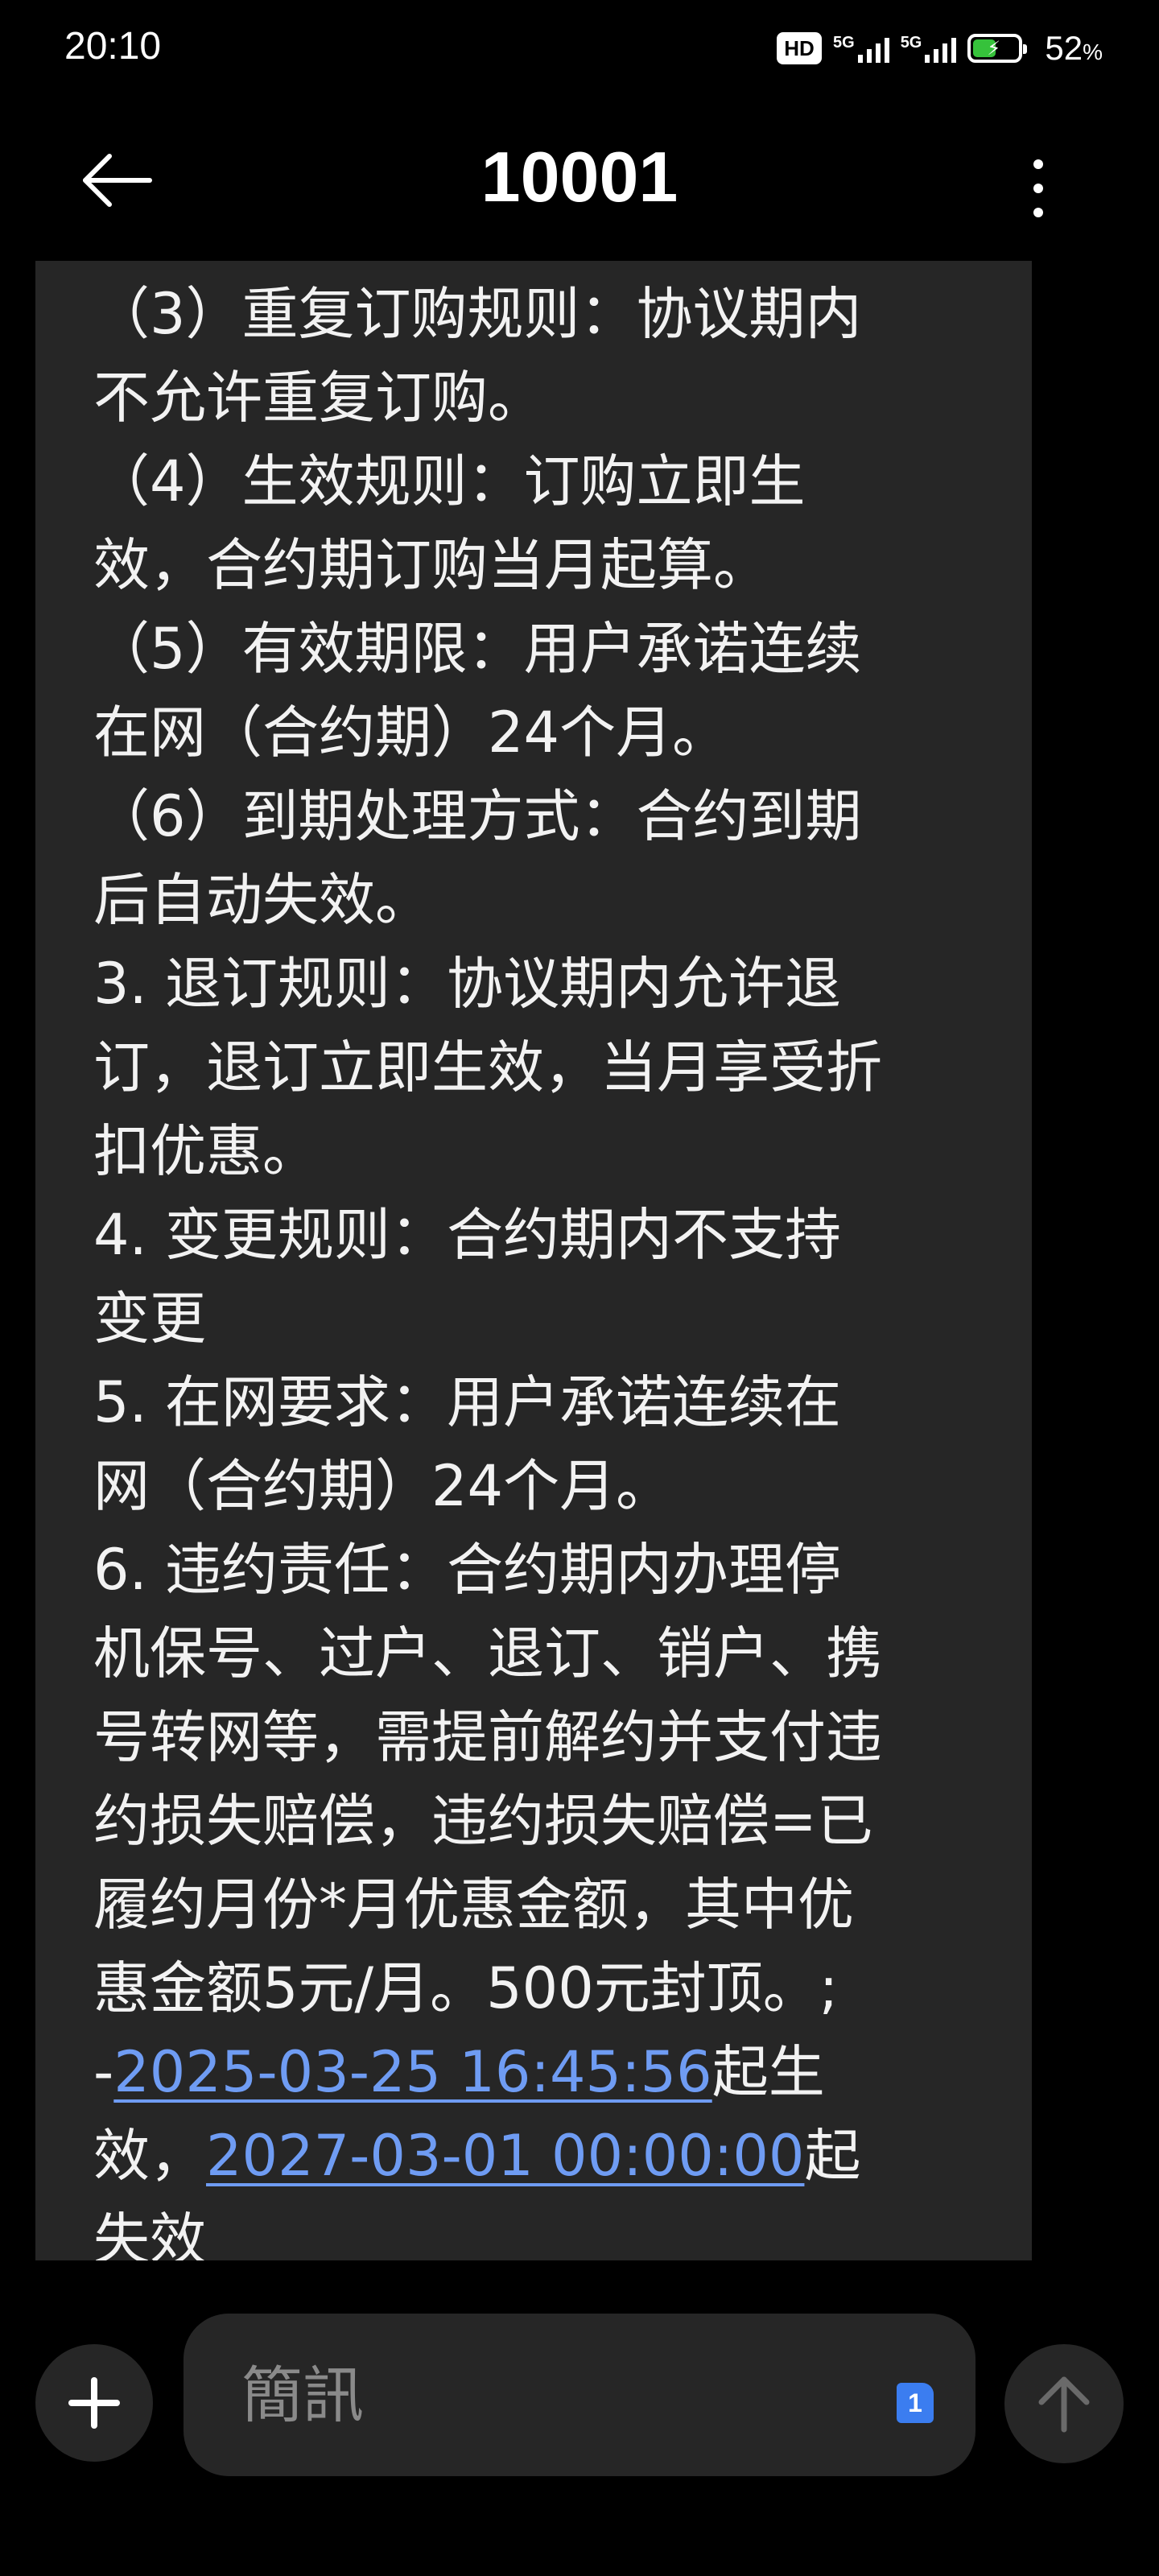 This screenshot has height=2576, width=1159. I want to click on message-line: （6）到期处理方式：合约到期, so click(477, 816).